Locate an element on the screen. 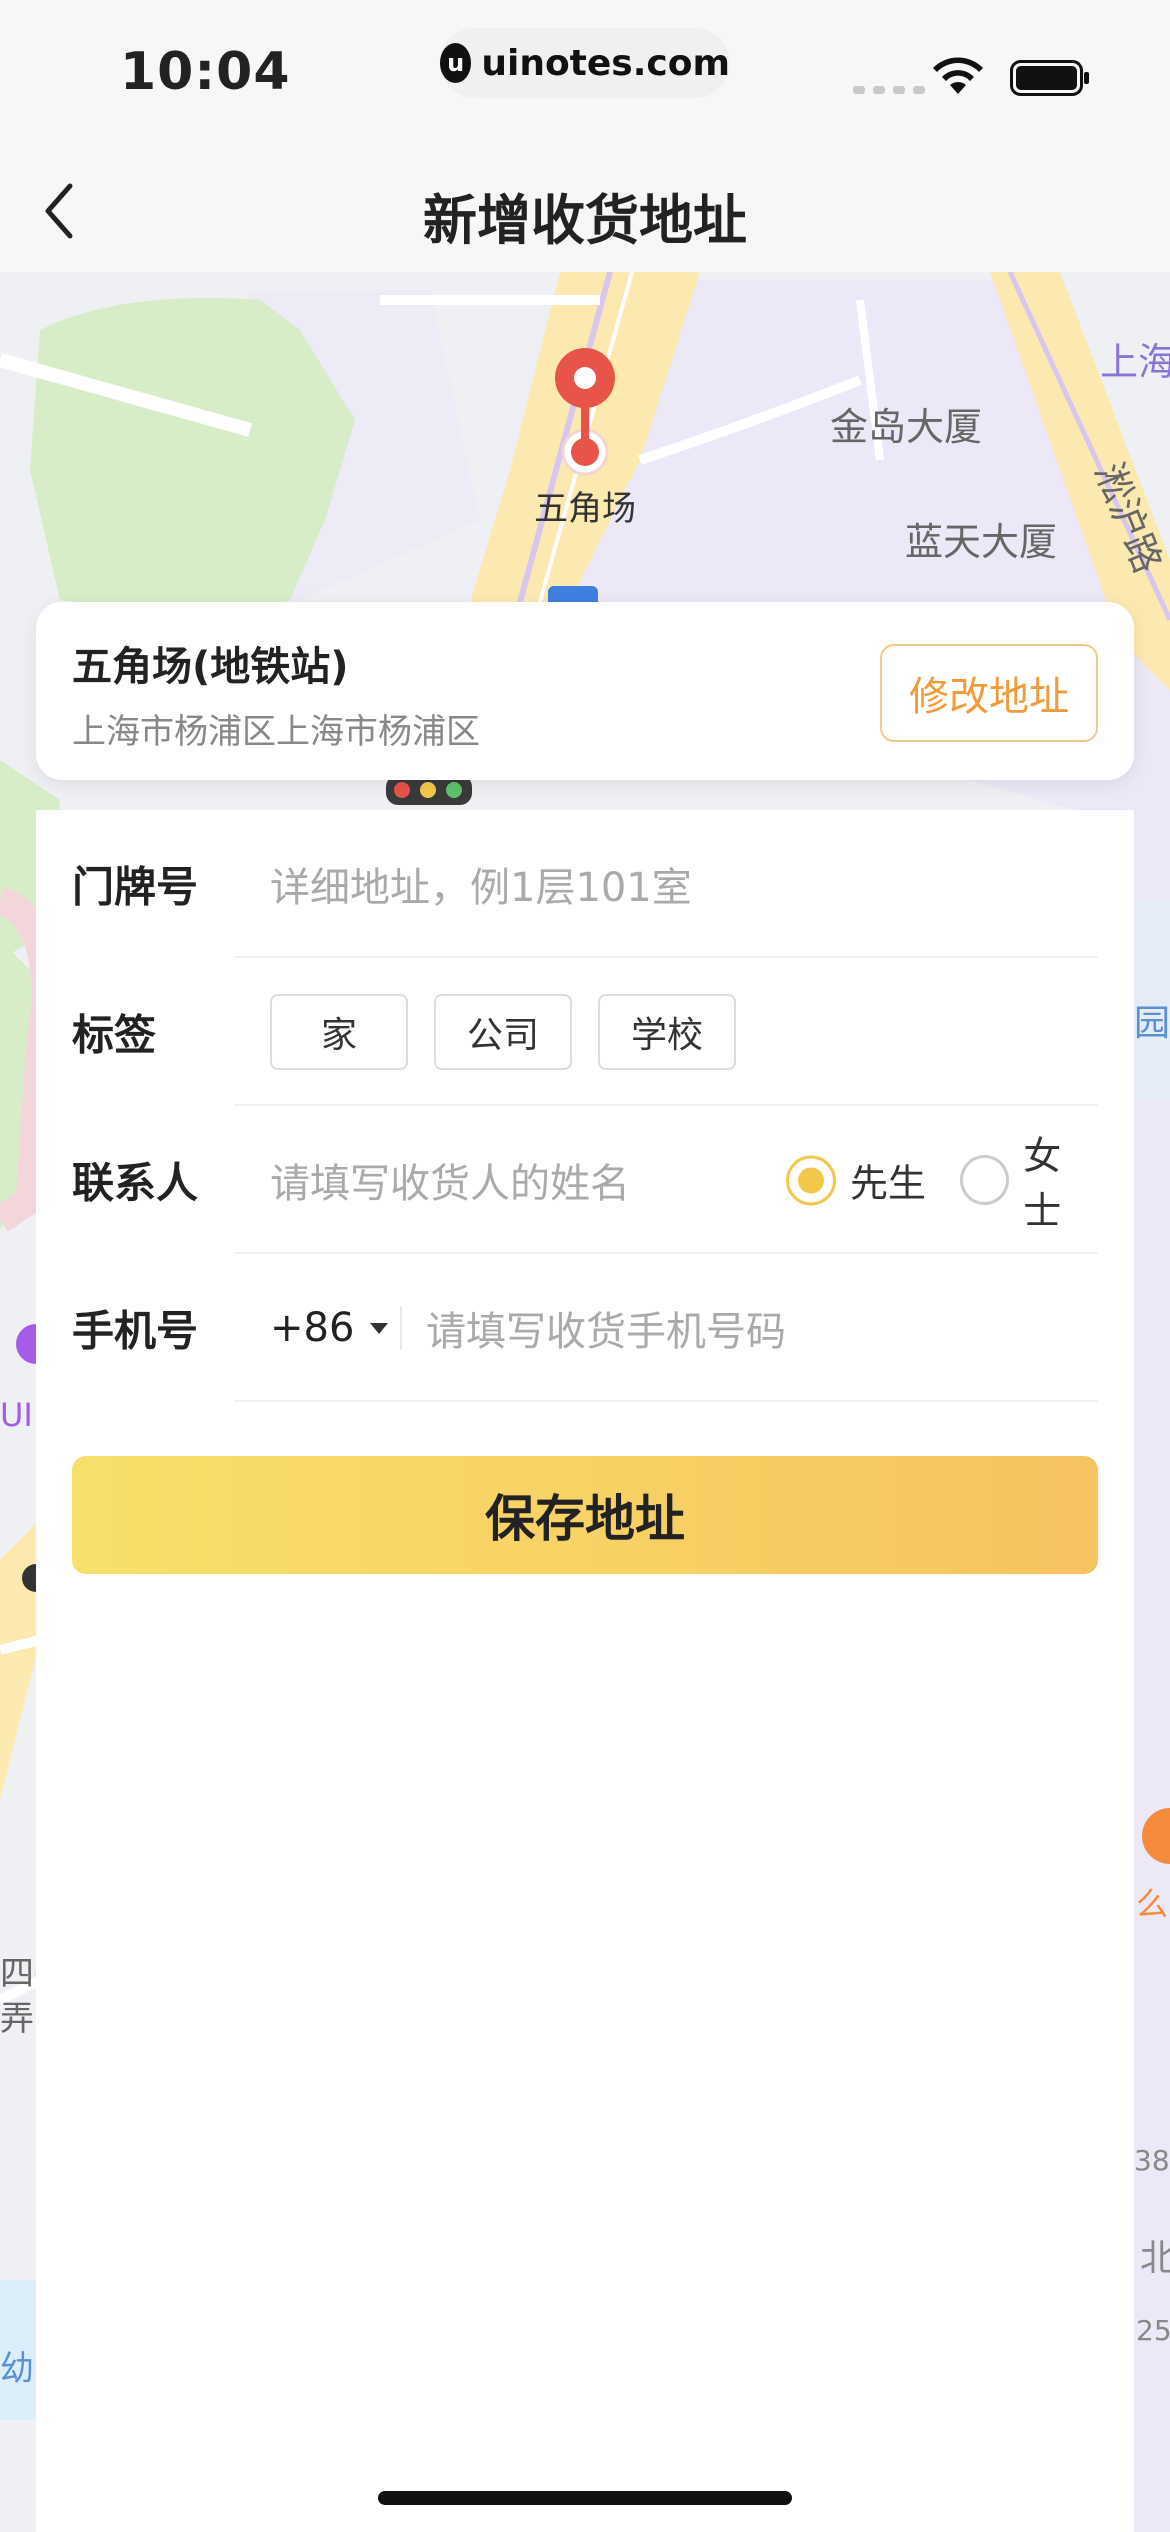  cellular-signal-icon is located at coordinates (889, 90).